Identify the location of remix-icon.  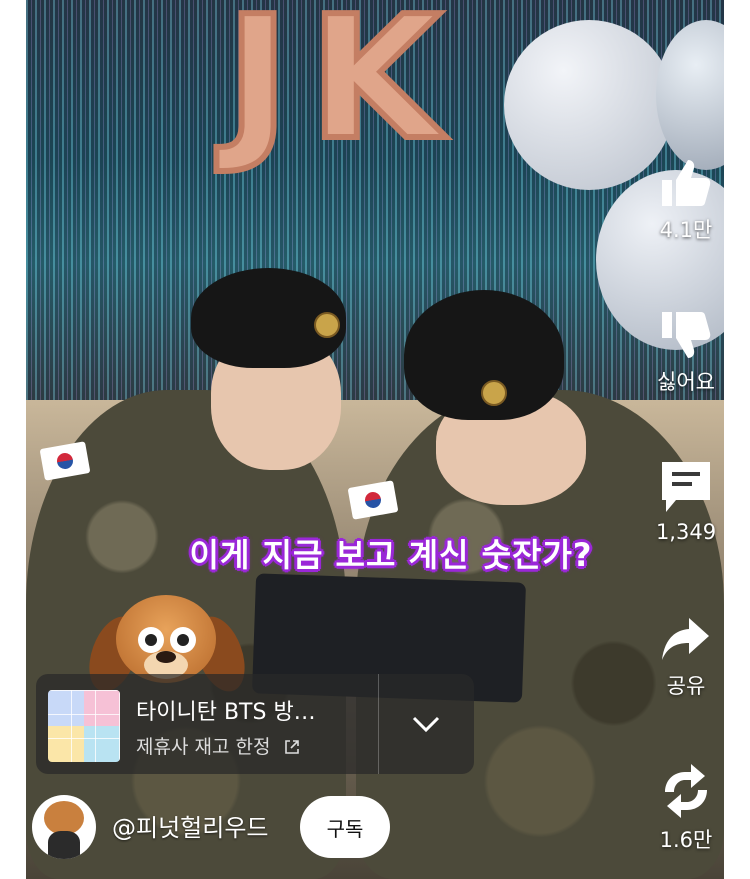
(686, 791).